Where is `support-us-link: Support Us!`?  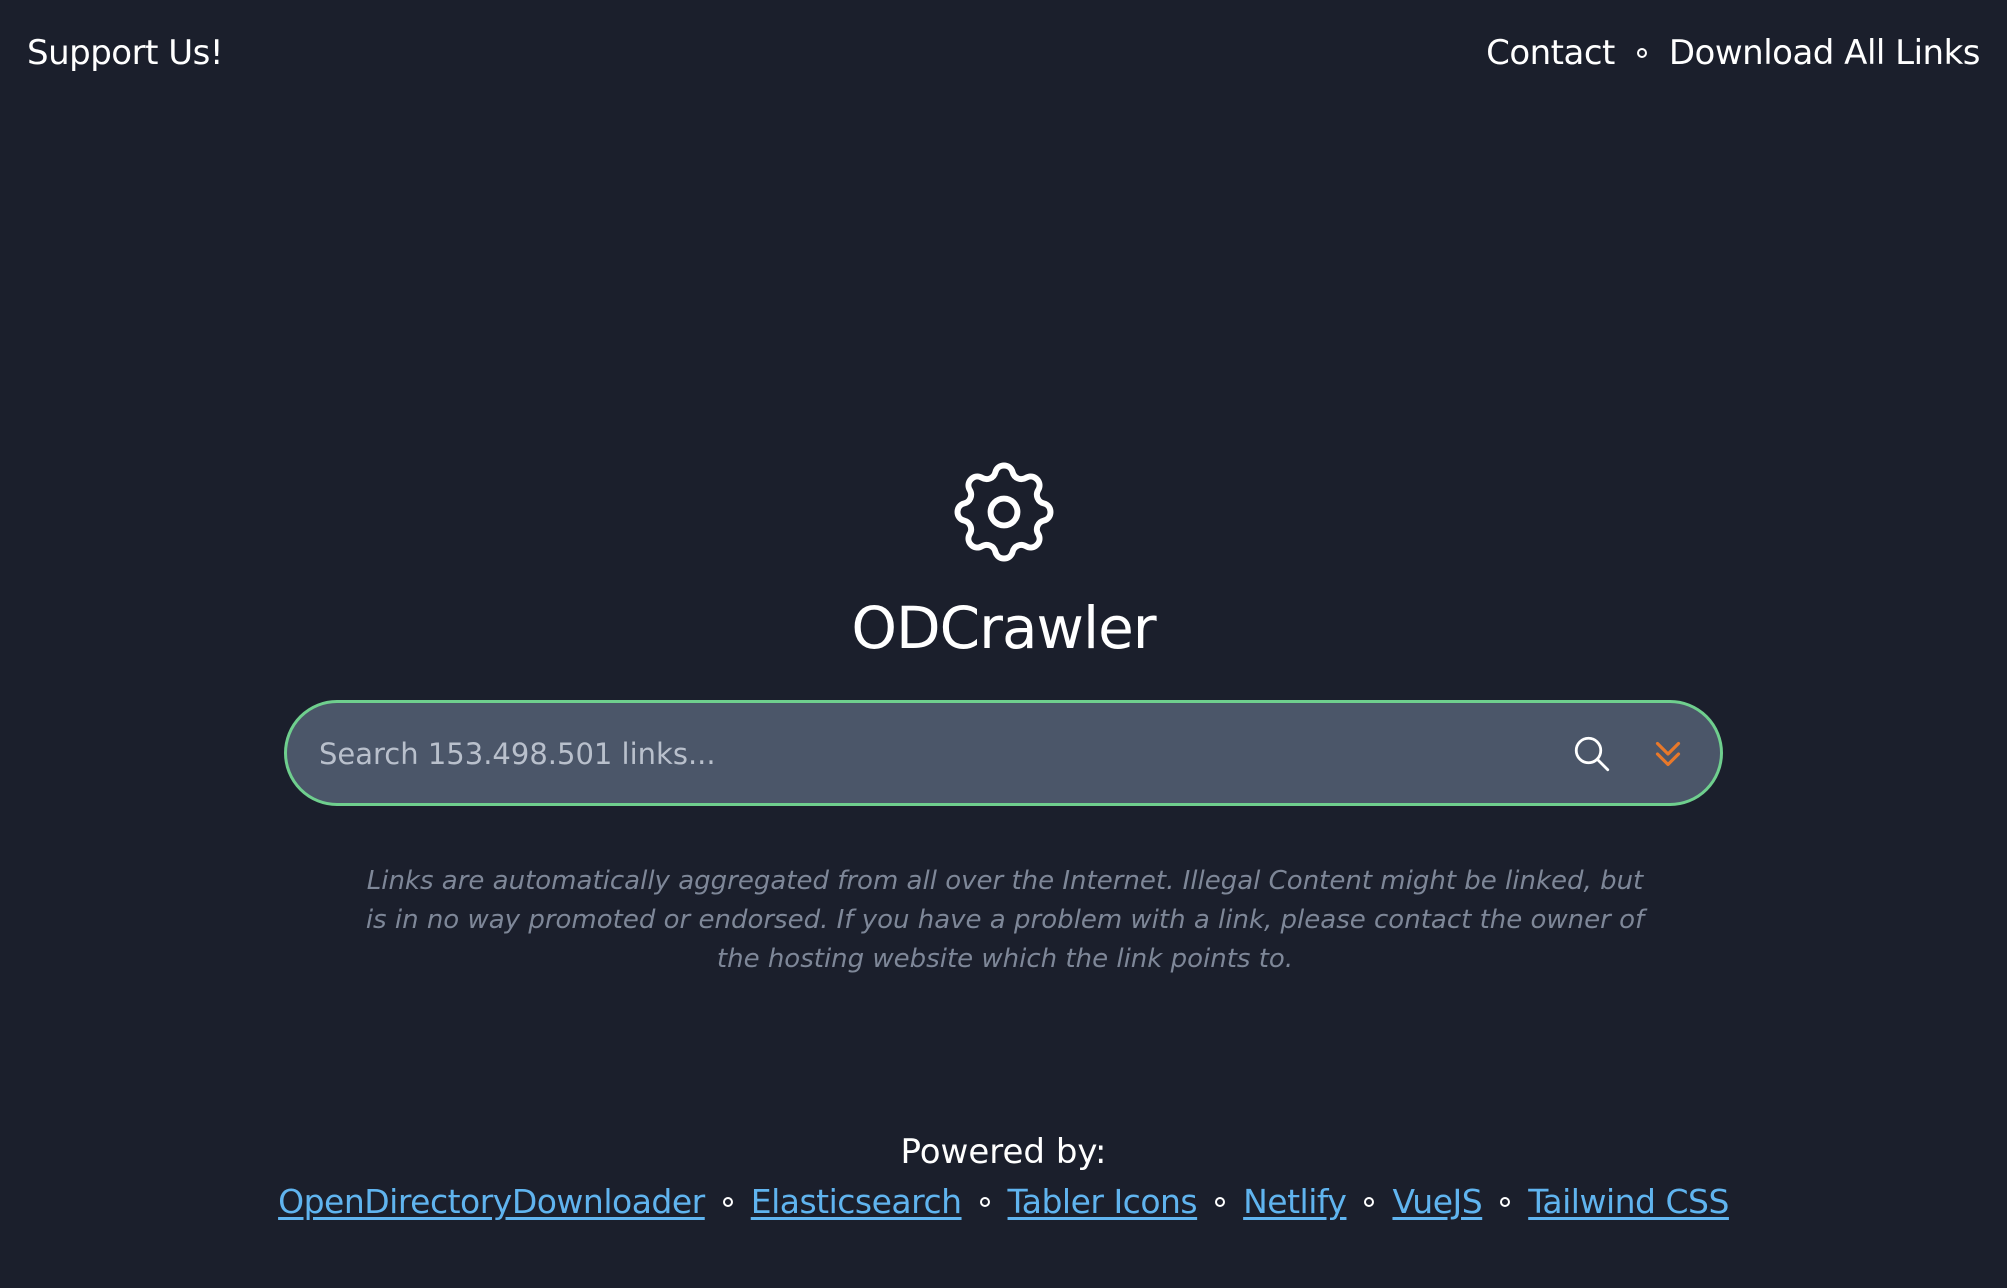 support-us-link: Support Us! is located at coordinates (125, 53).